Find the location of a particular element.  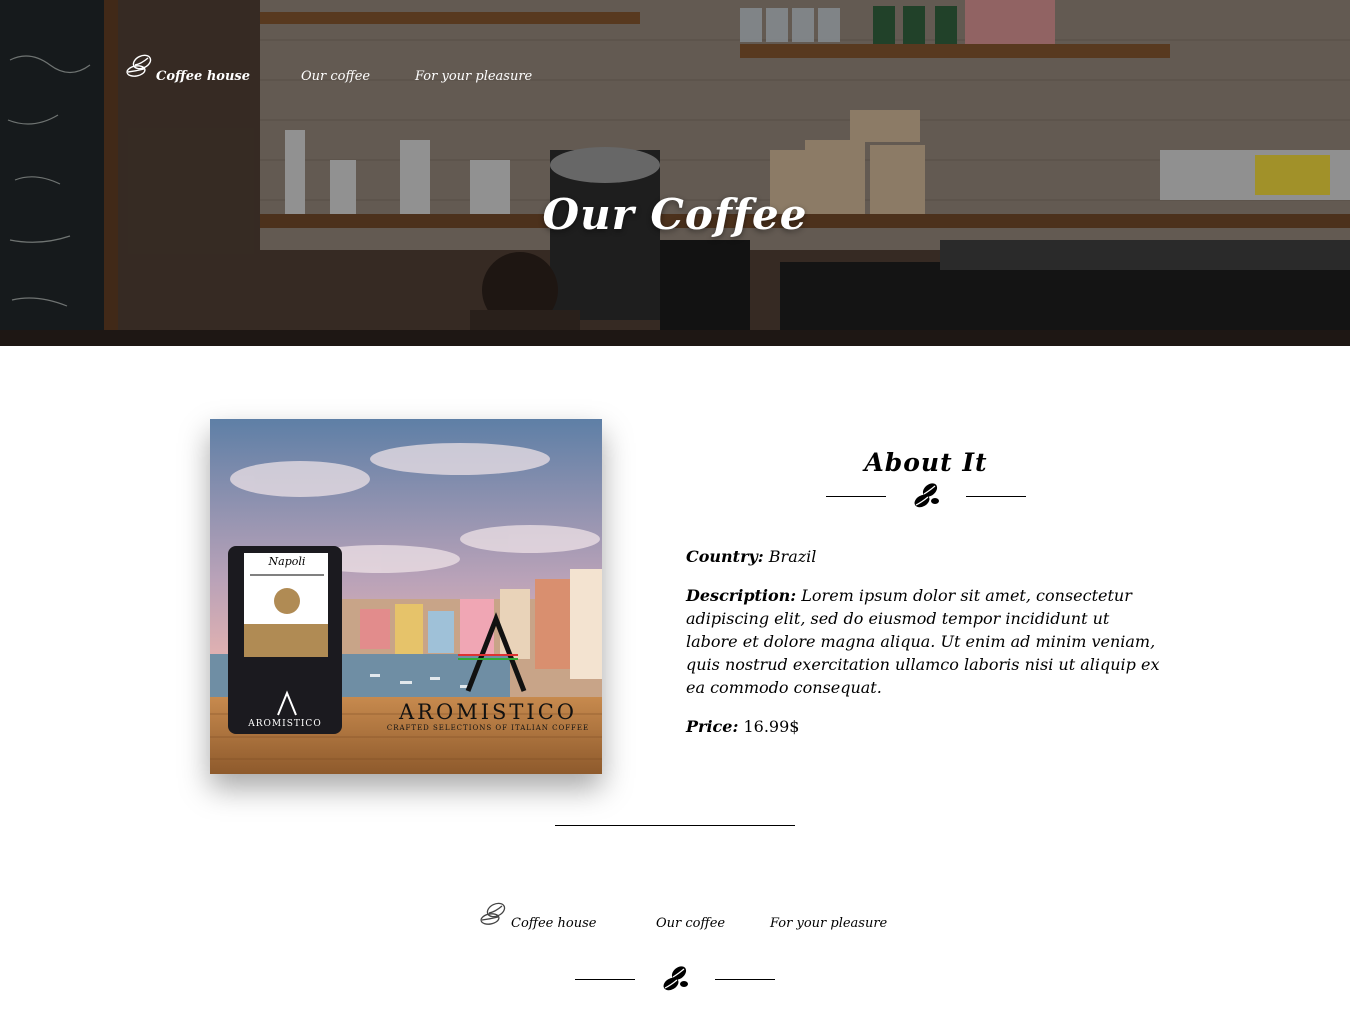

about-divider is located at coordinates (926, 496).